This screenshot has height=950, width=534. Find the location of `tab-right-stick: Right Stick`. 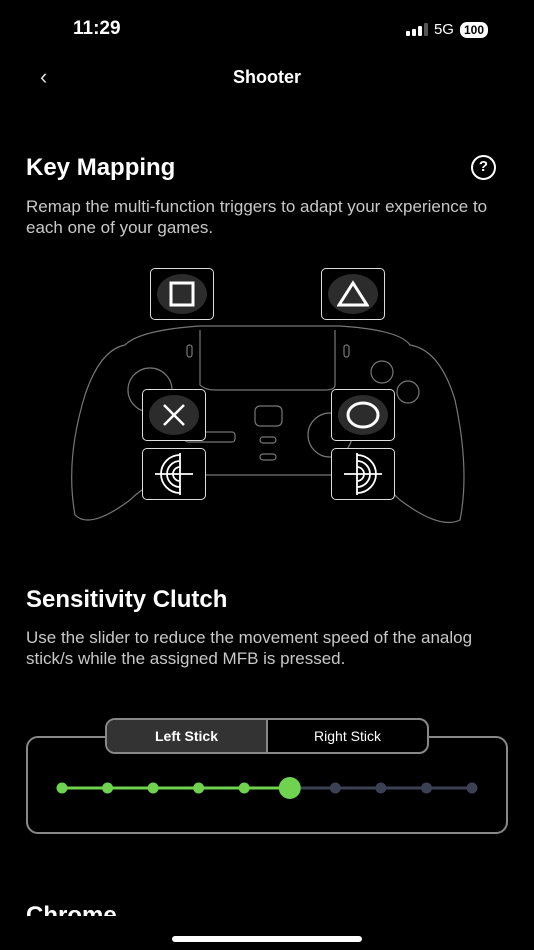

tab-right-stick: Right Stick is located at coordinates (347, 736).